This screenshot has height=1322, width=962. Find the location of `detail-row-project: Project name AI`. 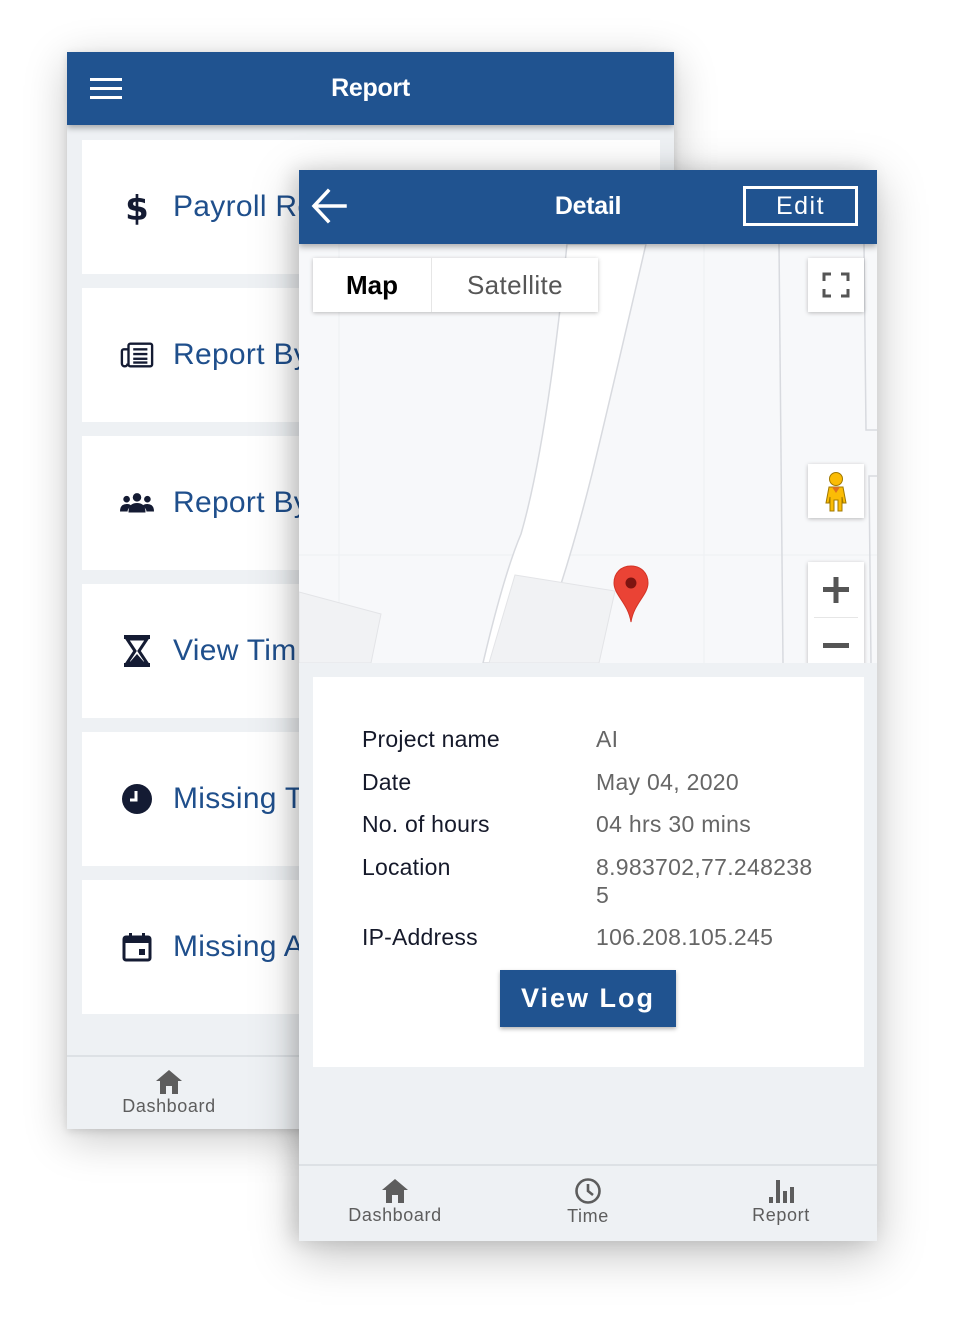

detail-row-project: Project name AI is located at coordinates (589, 739).